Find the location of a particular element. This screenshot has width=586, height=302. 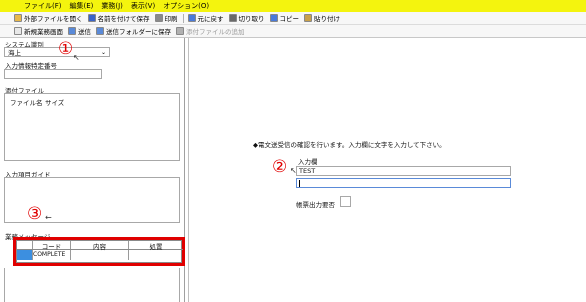

toolbar-label: 新規業務画面 is located at coordinates (43, 32).